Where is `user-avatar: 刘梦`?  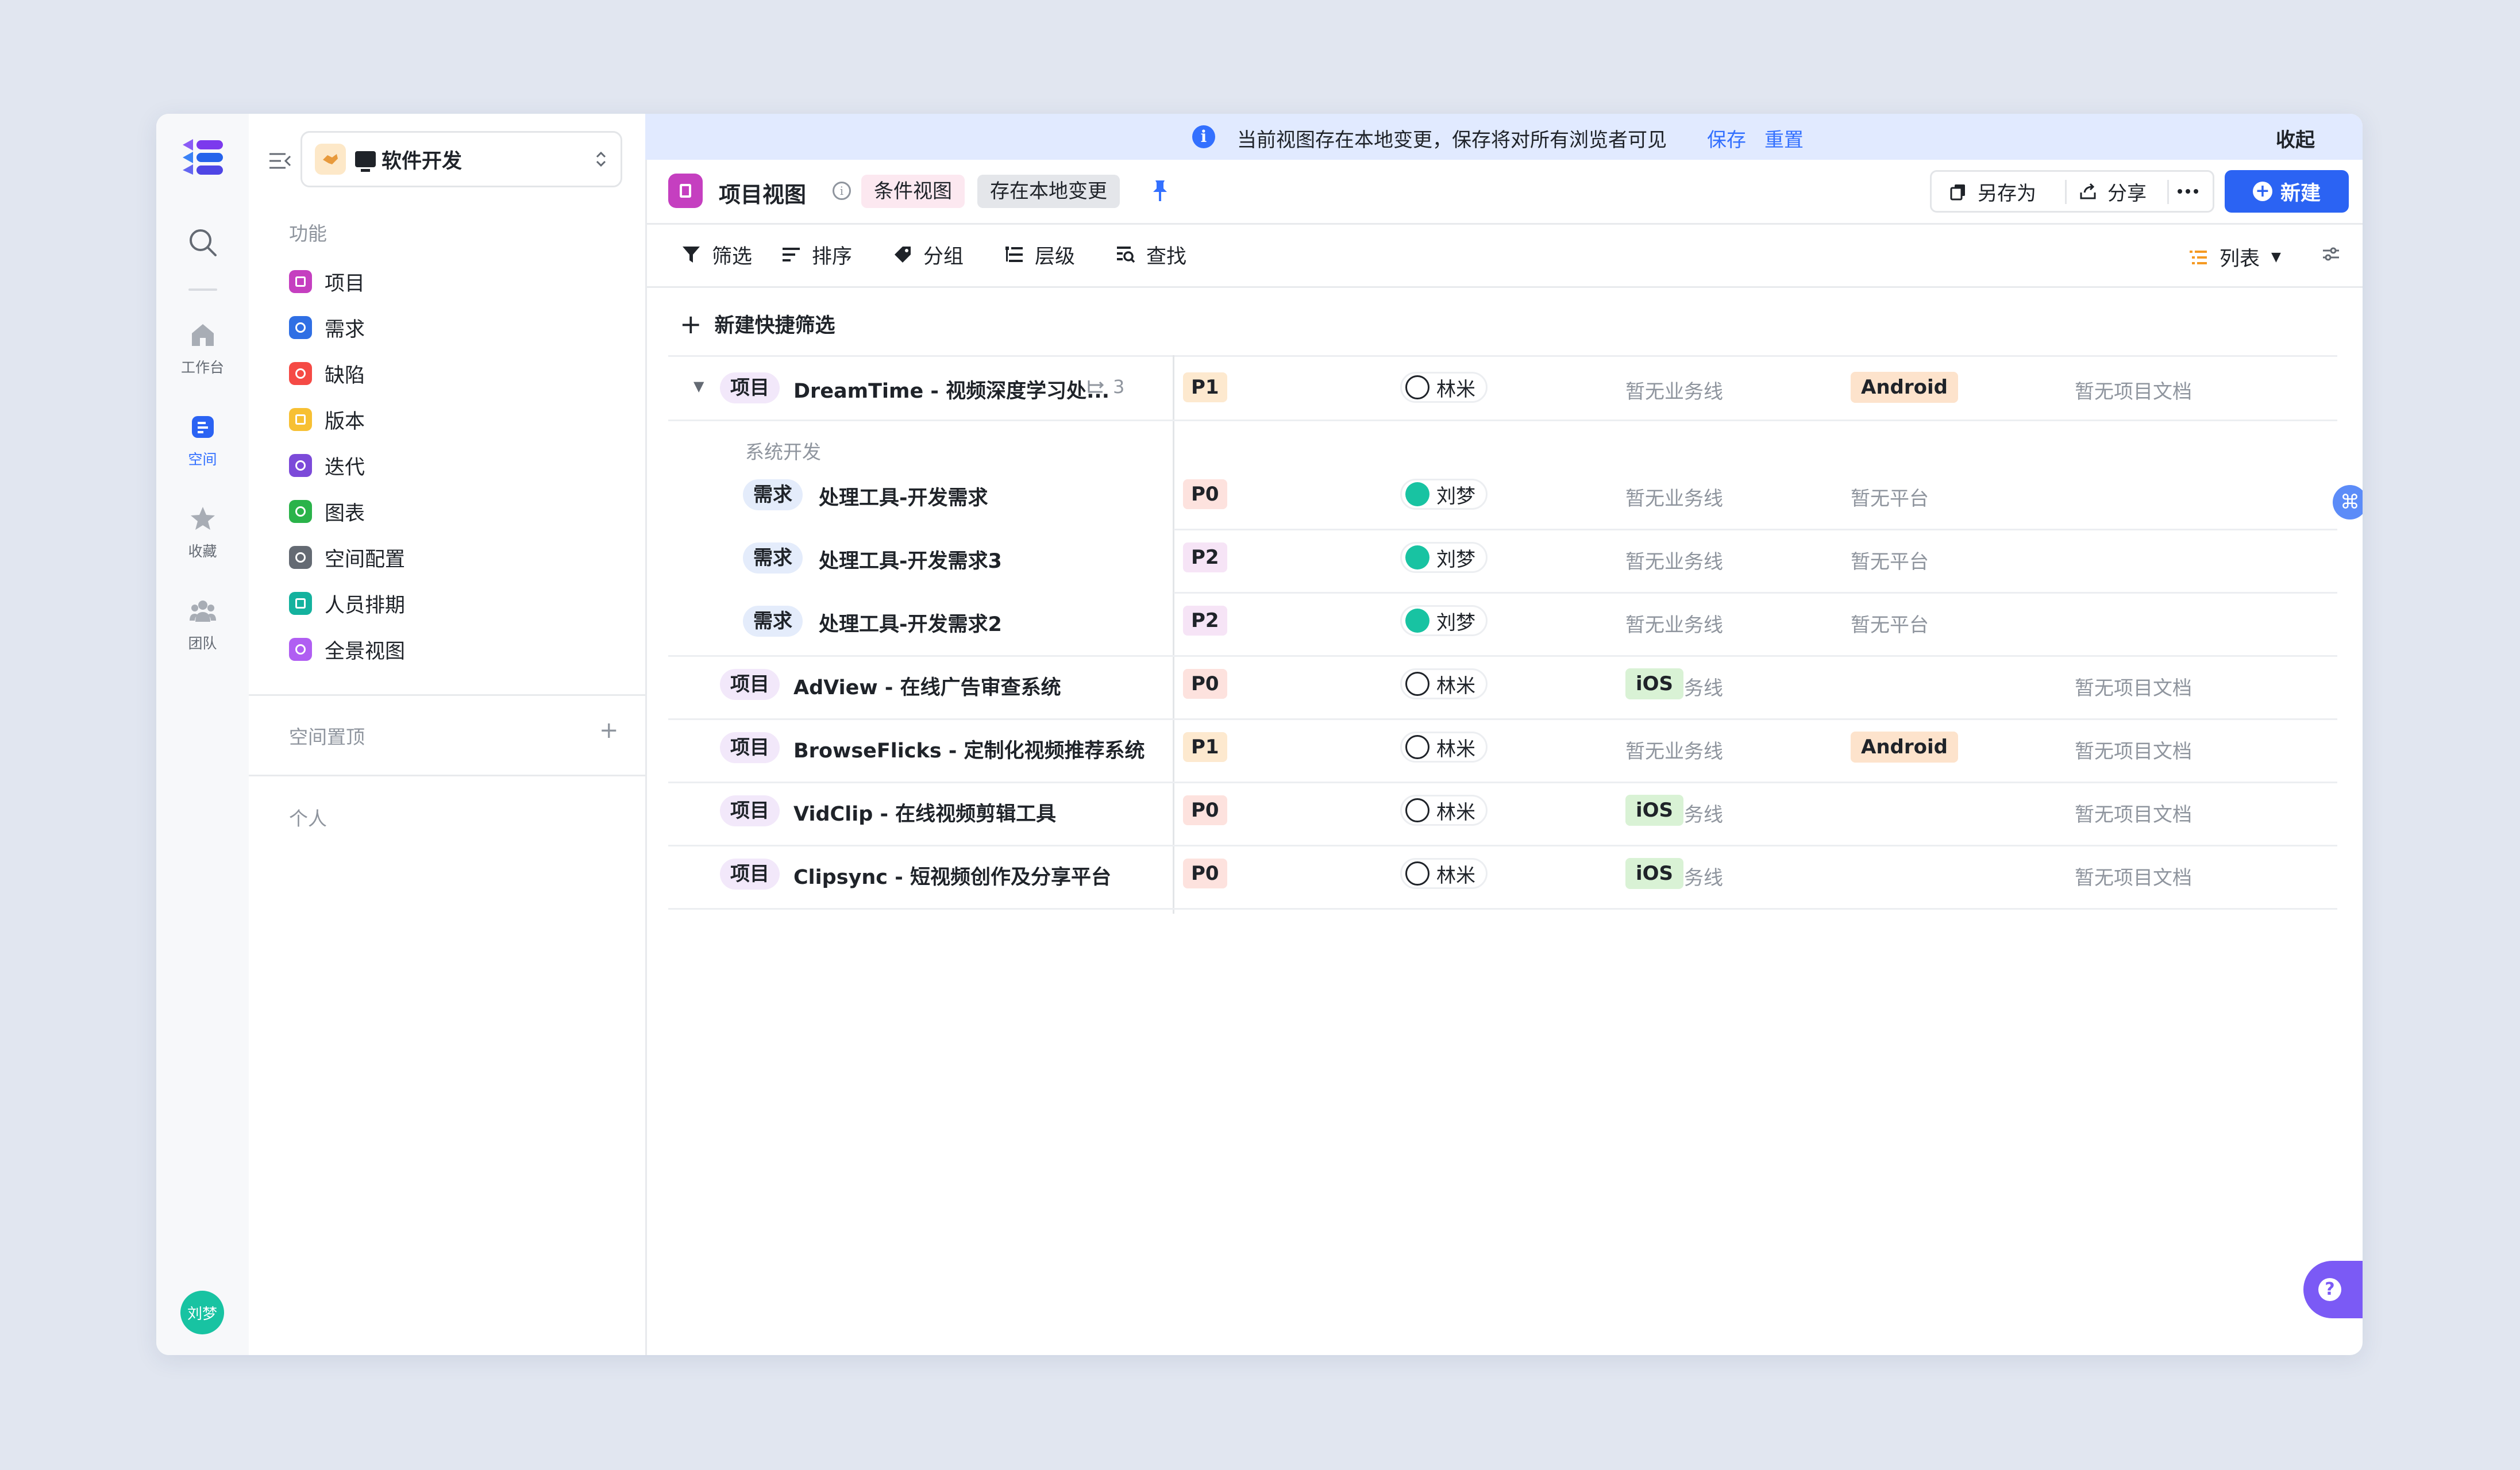
user-avatar: 刘梦 is located at coordinates (202, 1312).